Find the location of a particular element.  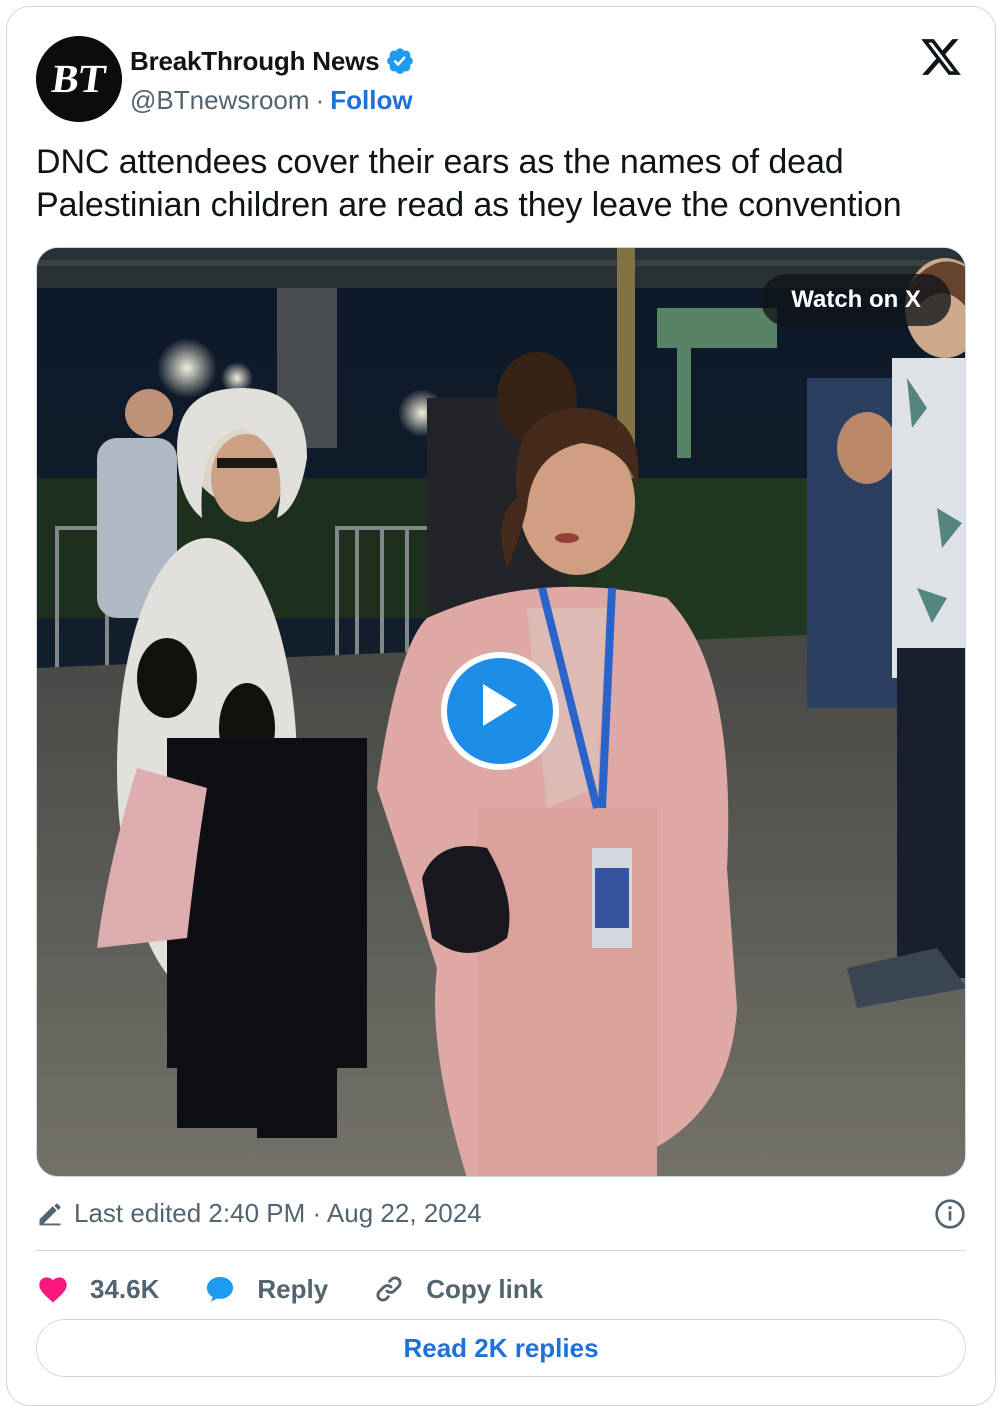

svg-text: BT is located at coordinates (79, 78).